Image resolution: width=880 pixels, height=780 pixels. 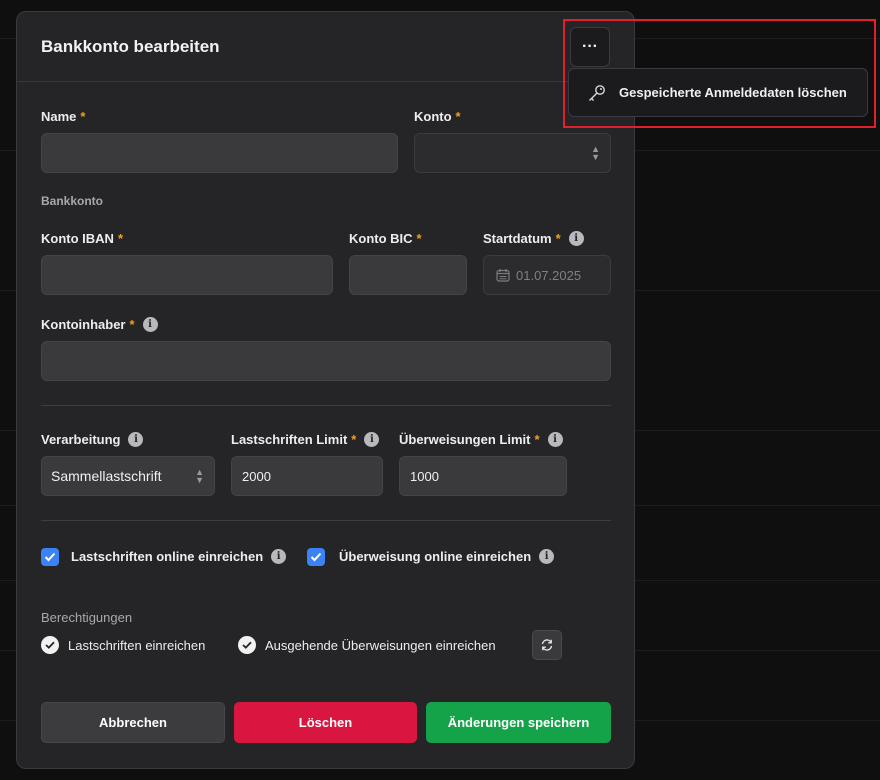 I want to click on iban-label: Konto IBAN *, so click(x=82, y=238).